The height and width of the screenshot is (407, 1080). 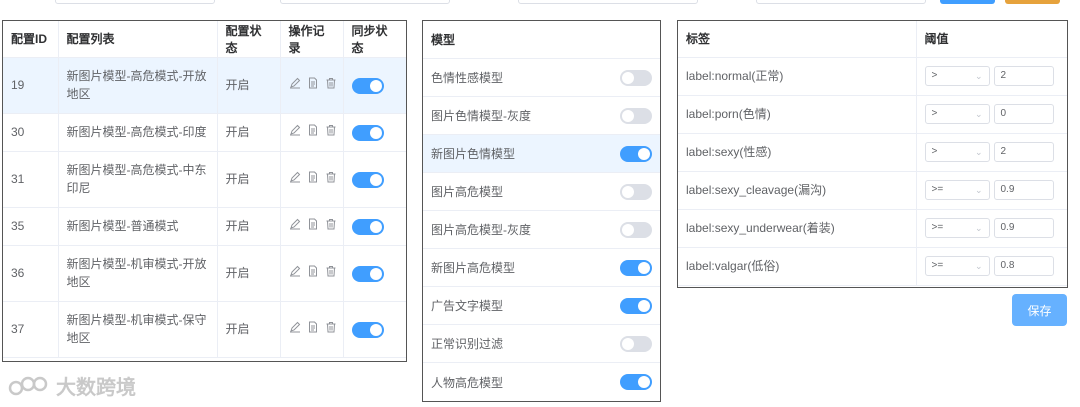 I want to click on threshold-input: 0.8, so click(x=1023, y=266).